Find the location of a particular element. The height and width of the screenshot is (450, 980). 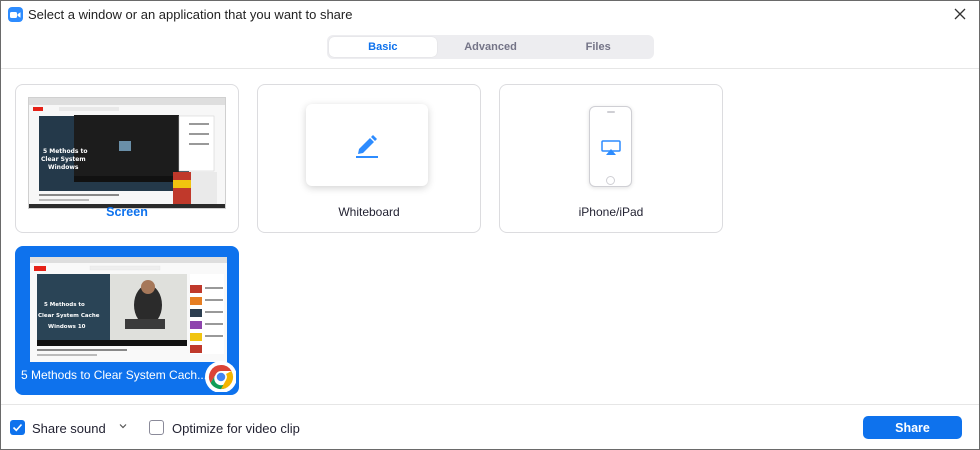

zoom-app-icon is located at coordinates (15, 14).